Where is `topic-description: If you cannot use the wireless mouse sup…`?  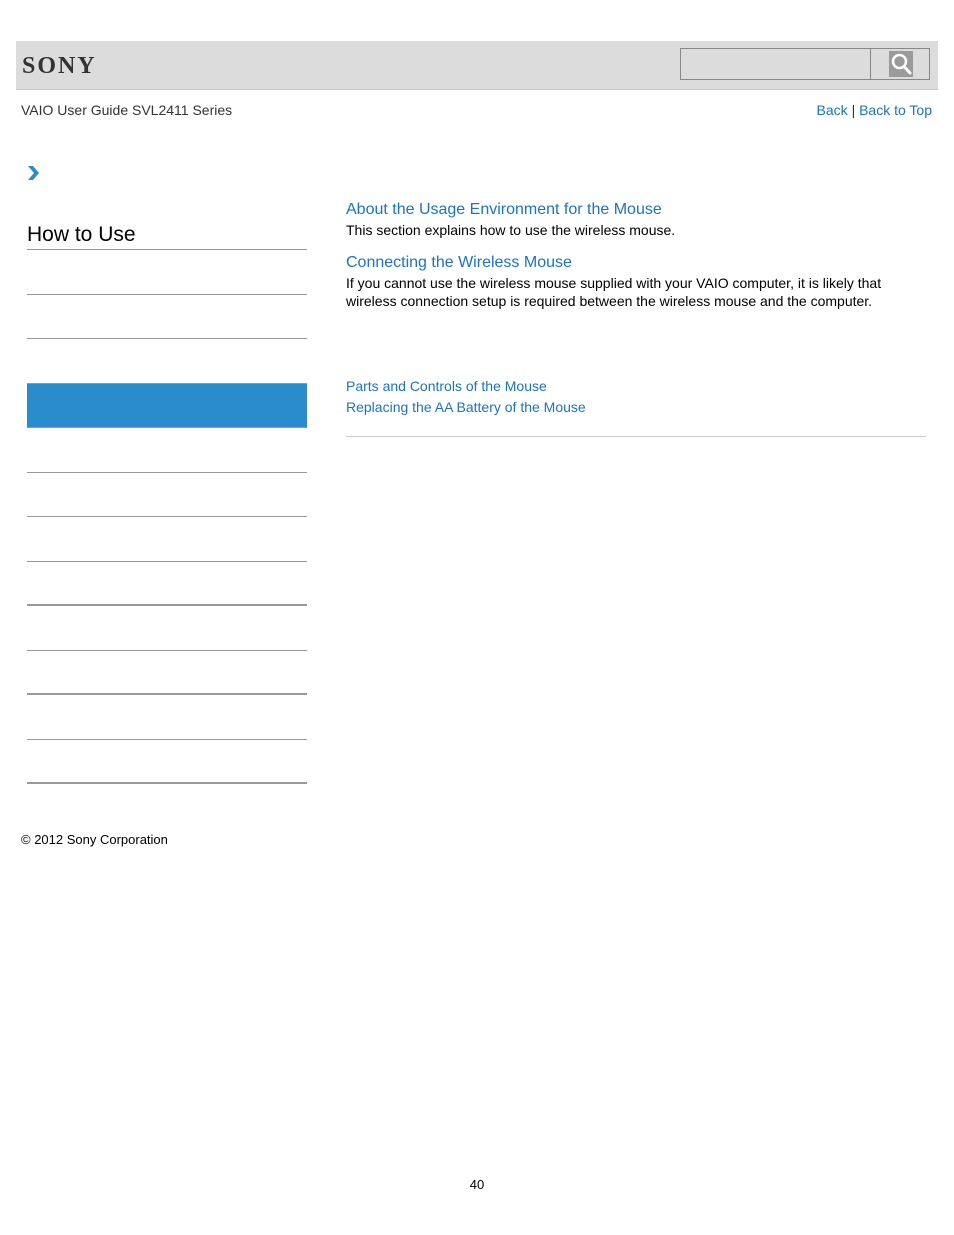 topic-description: If you cannot use the wireless mouse sup… is located at coordinates (614, 292).